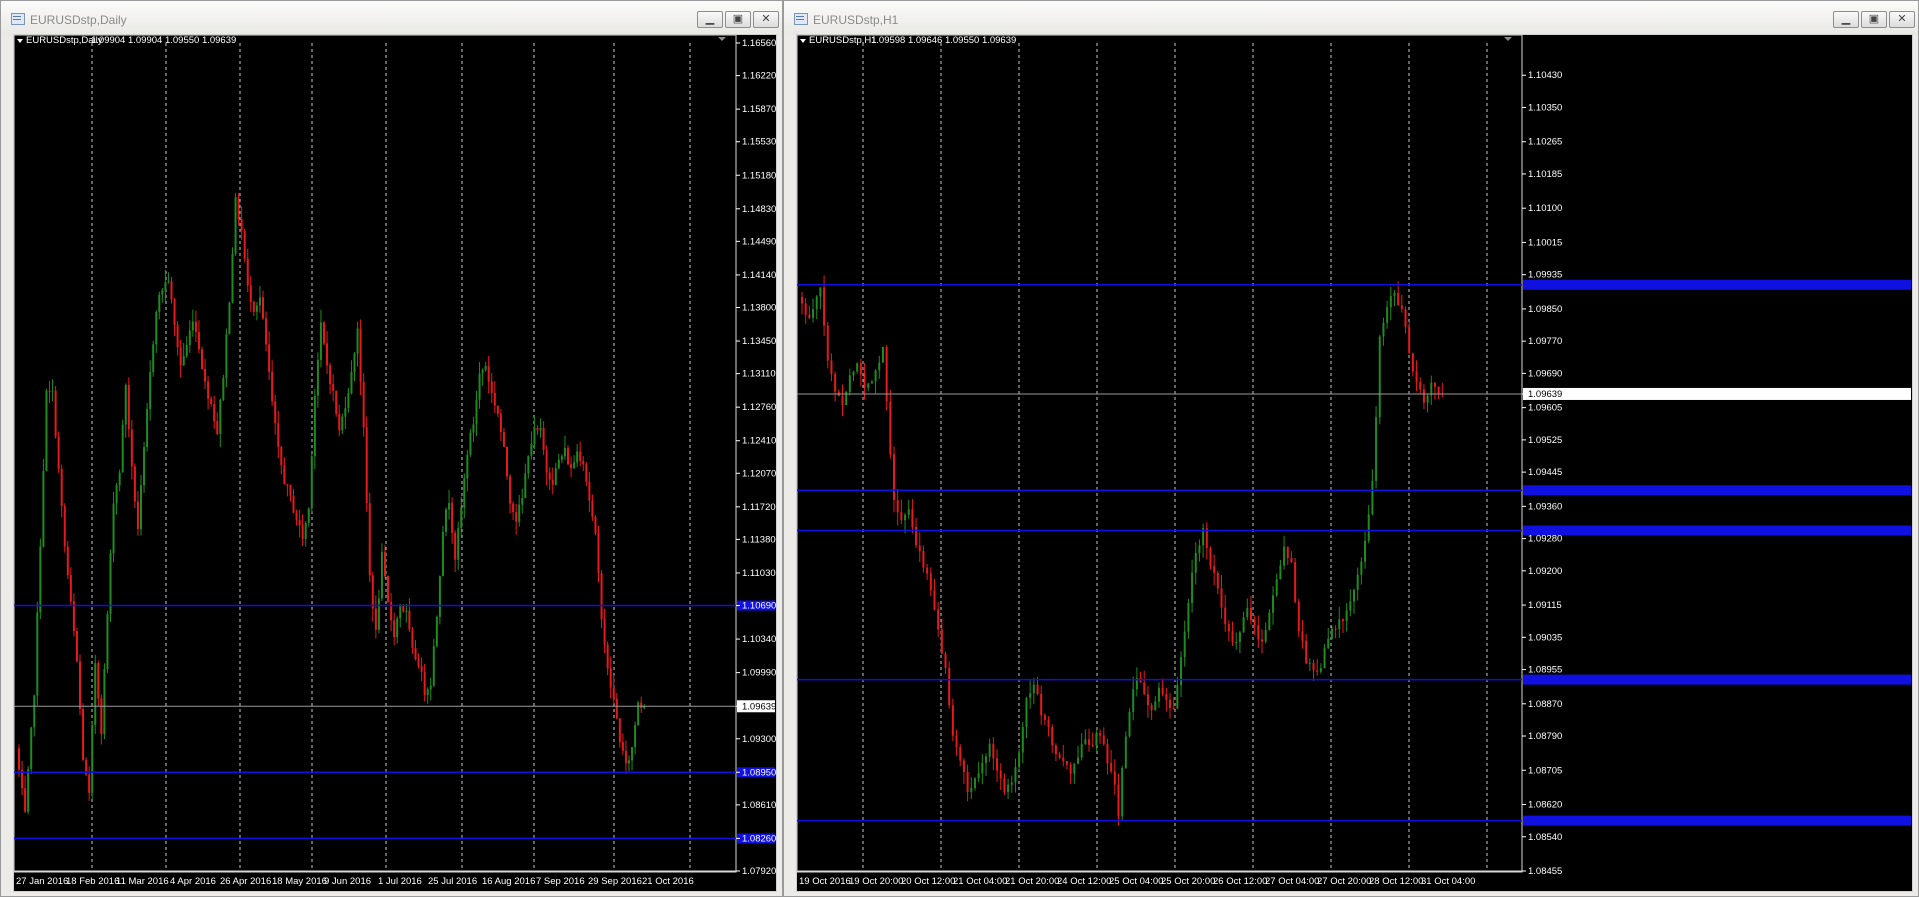 This screenshot has width=1919, height=897. I want to click on y-tick-label: 1.08455, so click(1545, 871).